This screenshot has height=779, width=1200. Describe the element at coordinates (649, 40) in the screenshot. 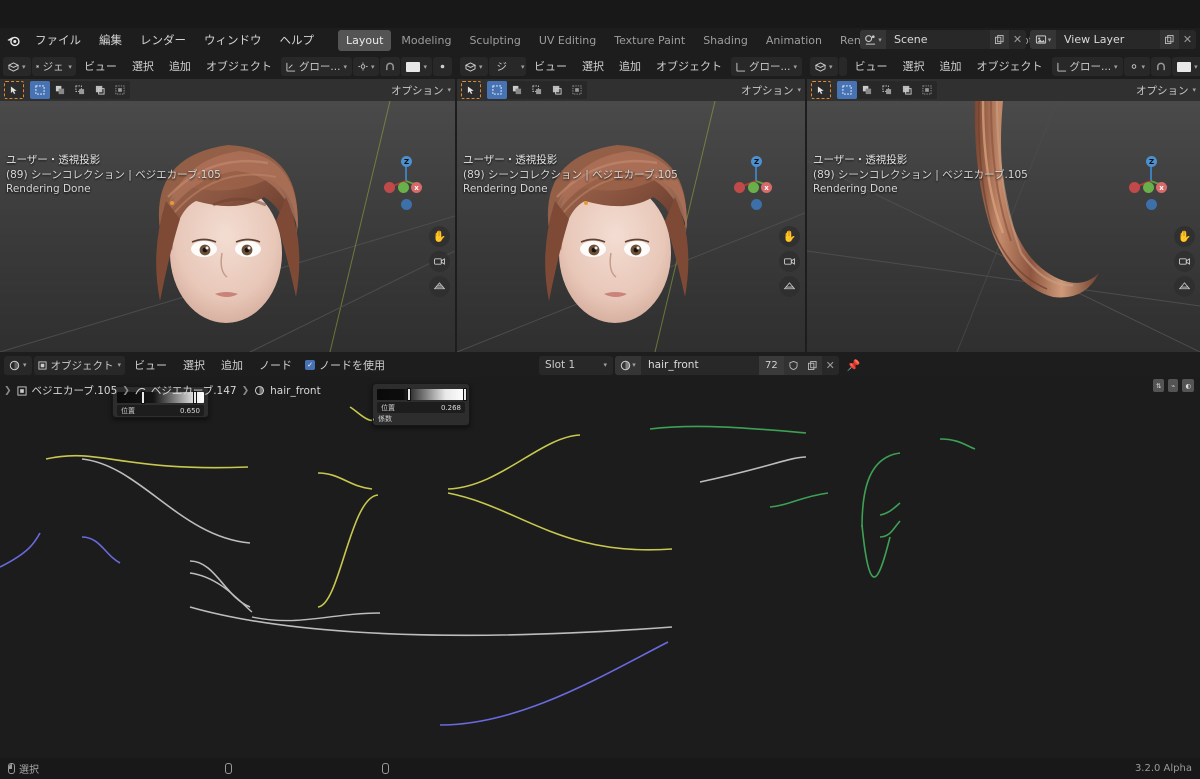

I see `workspace-tab-texture-paint: Texture Paint` at that location.